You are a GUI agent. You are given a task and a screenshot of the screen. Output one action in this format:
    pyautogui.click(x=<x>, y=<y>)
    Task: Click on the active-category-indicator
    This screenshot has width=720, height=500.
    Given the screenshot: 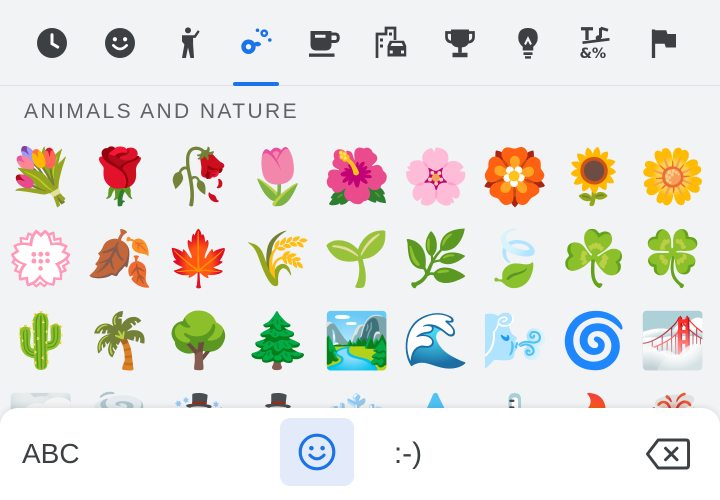 What is the action you would take?
    pyautogui.click(x=256, y=84)
    